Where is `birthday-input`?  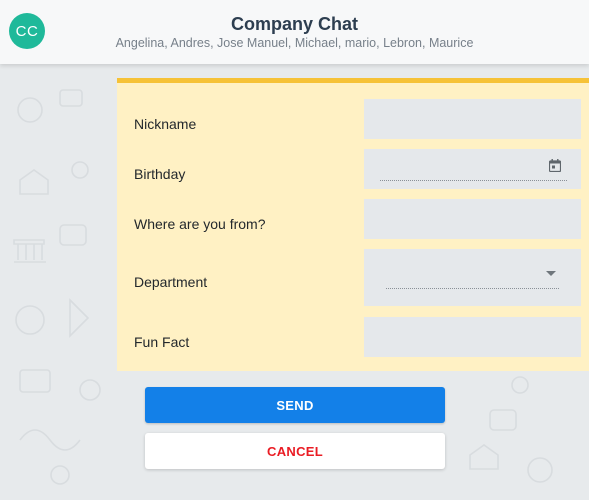 birthday-input is located at coordinates (472, 169).